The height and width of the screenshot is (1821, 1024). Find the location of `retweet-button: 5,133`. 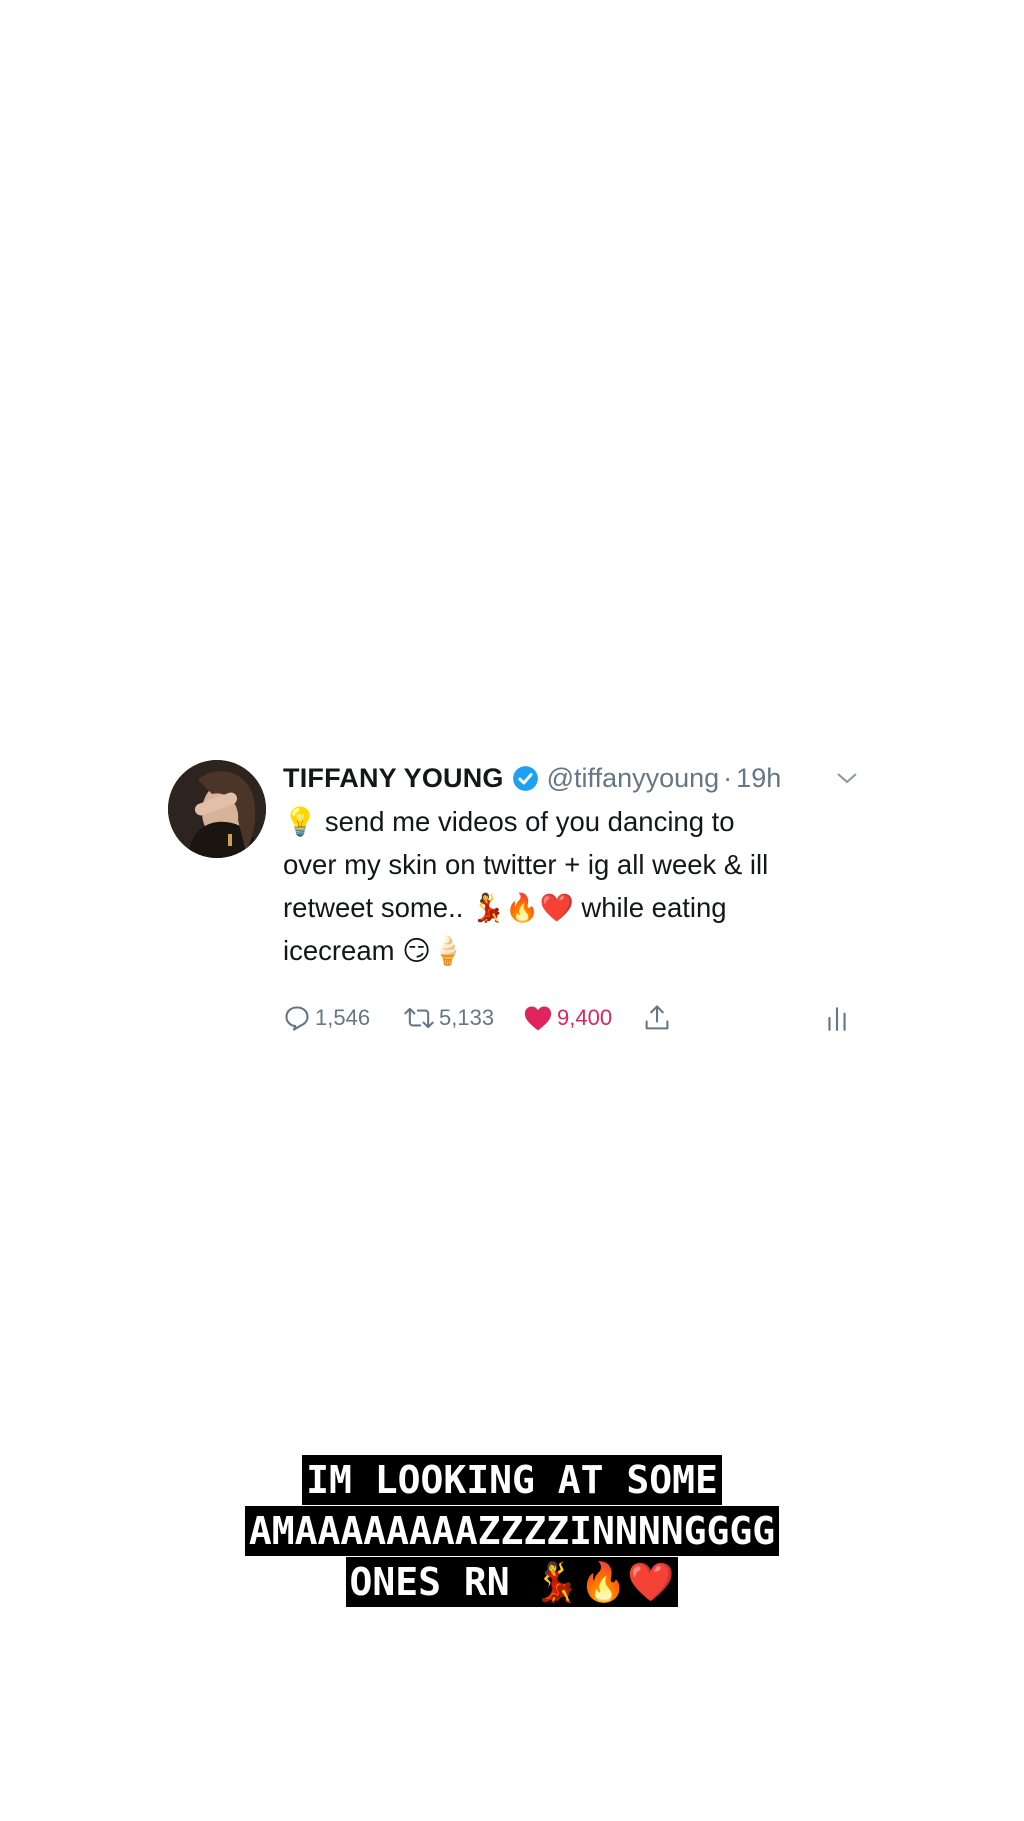

retweet-button: 5,133 is located at coordinates (463, 1018).